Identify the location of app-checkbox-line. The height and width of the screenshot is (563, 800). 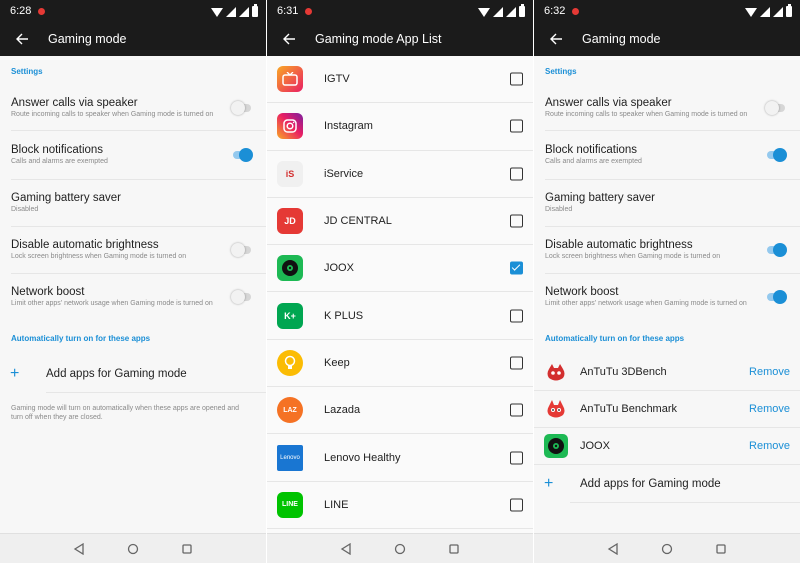
(516, 505).